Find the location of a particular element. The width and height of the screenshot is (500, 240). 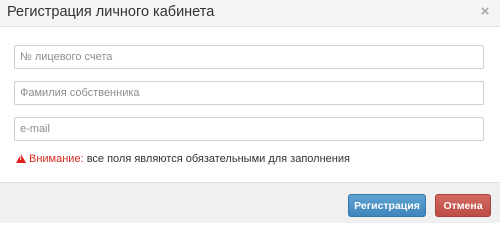

owner-surname-input is located at coordinates (249, 93).